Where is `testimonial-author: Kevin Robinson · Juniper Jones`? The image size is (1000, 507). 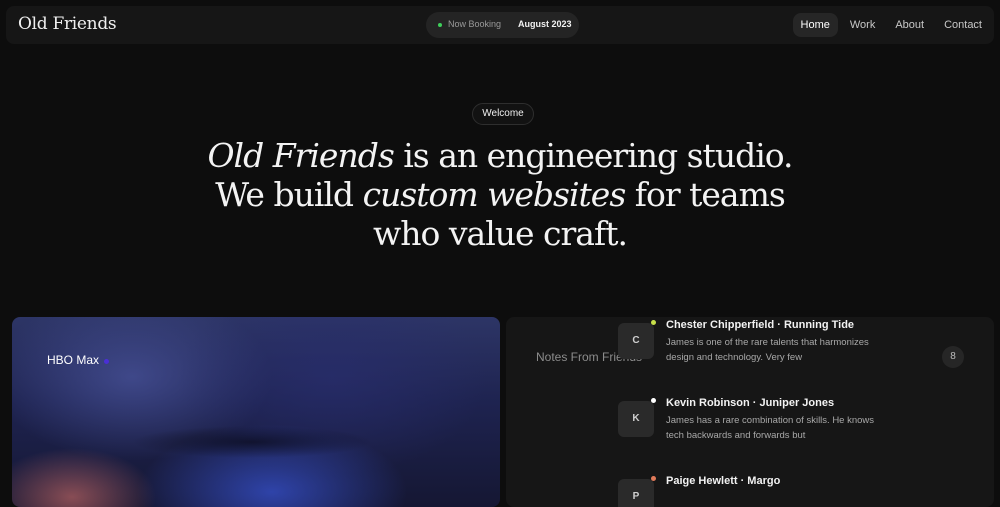 testimonial-author: Kevin Robinson · Juniper Jones is located at coordinates (750, 403).